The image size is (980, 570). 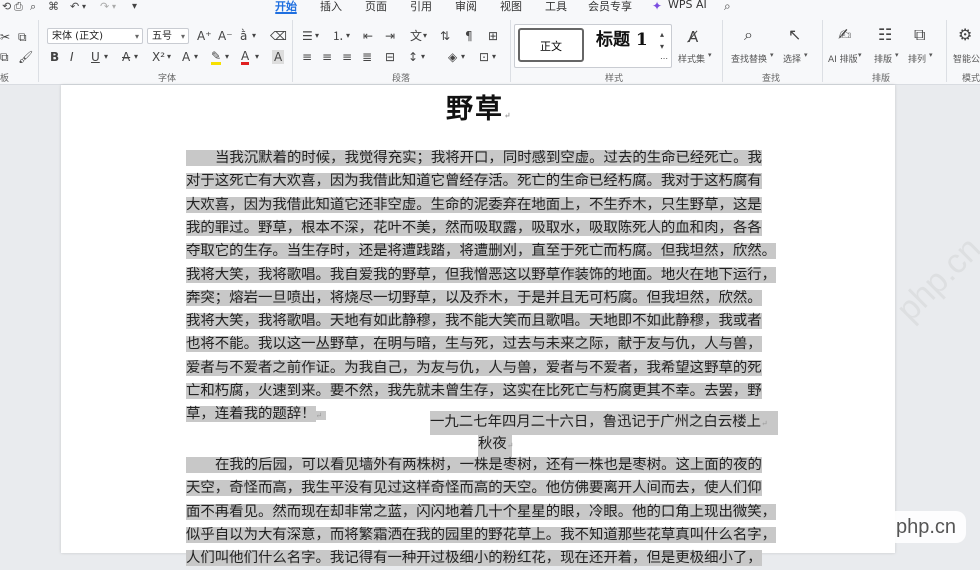 I want to click on underline-icon: U, so click(x=95, y=57).